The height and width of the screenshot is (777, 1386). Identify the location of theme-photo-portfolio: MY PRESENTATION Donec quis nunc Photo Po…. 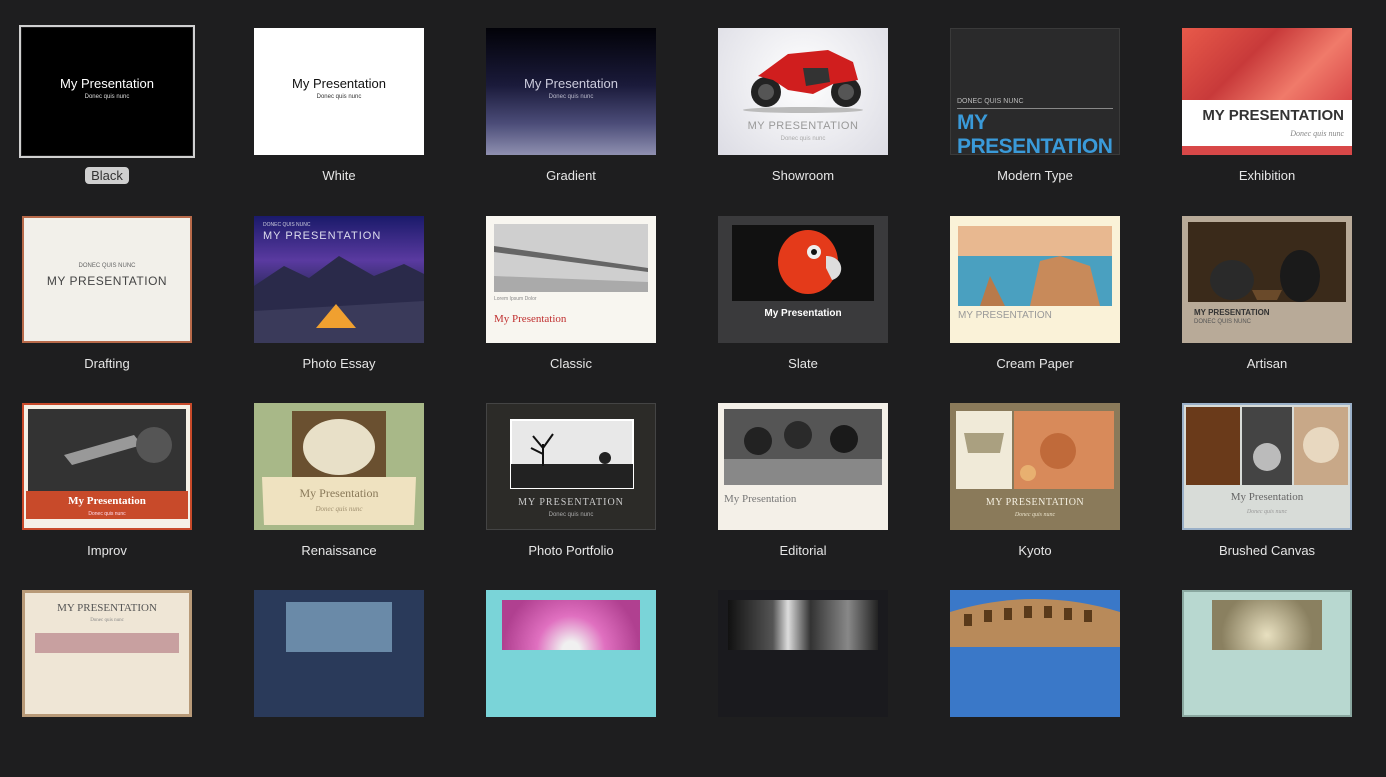
(580, 496).